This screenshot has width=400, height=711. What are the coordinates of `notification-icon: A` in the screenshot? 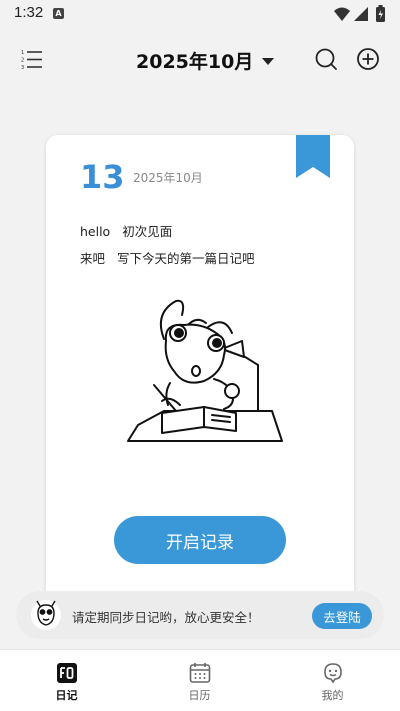 It's located at (58, 13).